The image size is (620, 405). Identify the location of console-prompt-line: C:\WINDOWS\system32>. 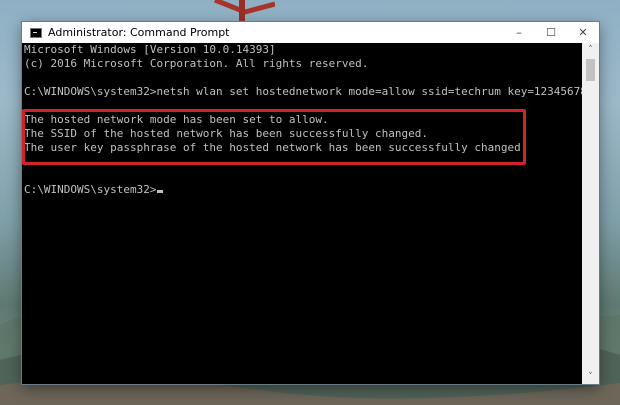
(302, 190).